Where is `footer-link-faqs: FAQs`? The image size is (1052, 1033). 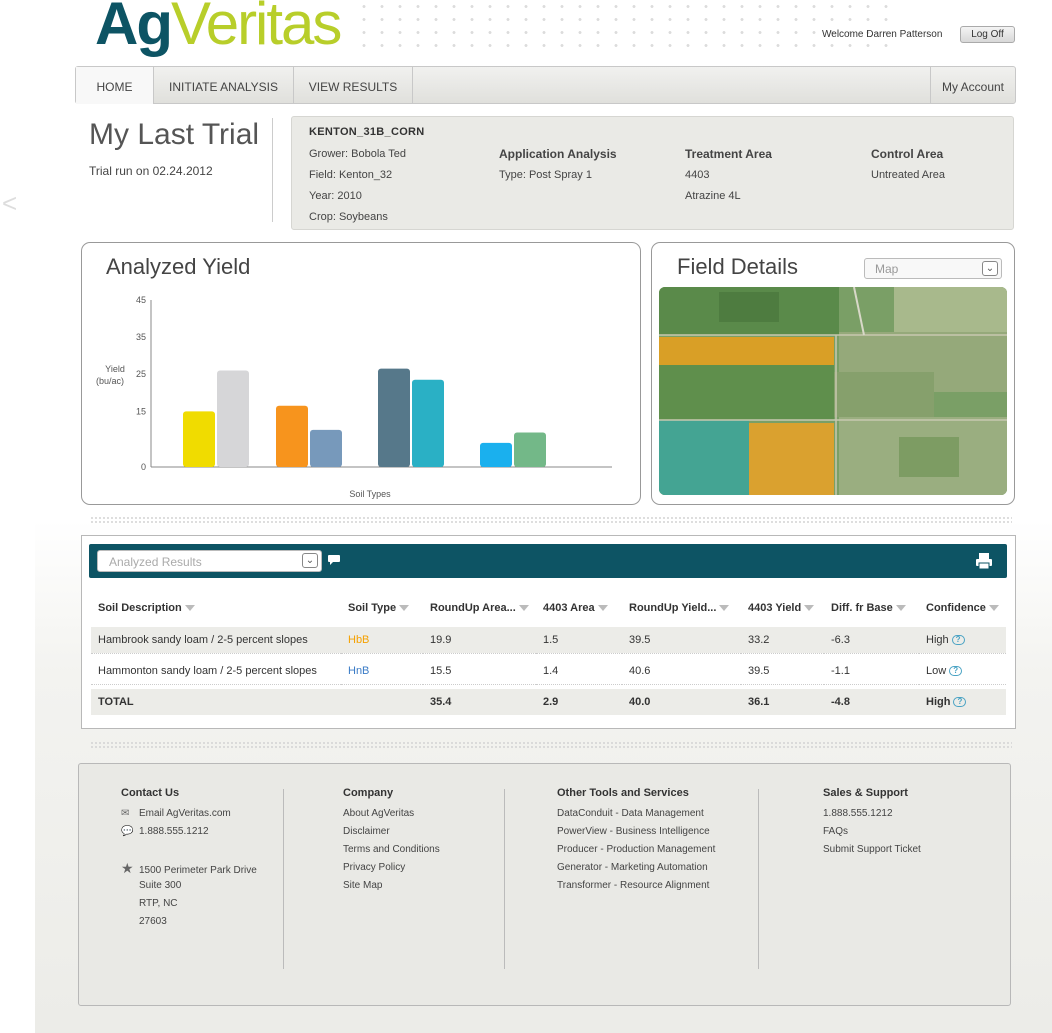 footer-link-faqs: FAQs is located at coordinates (872, 832).